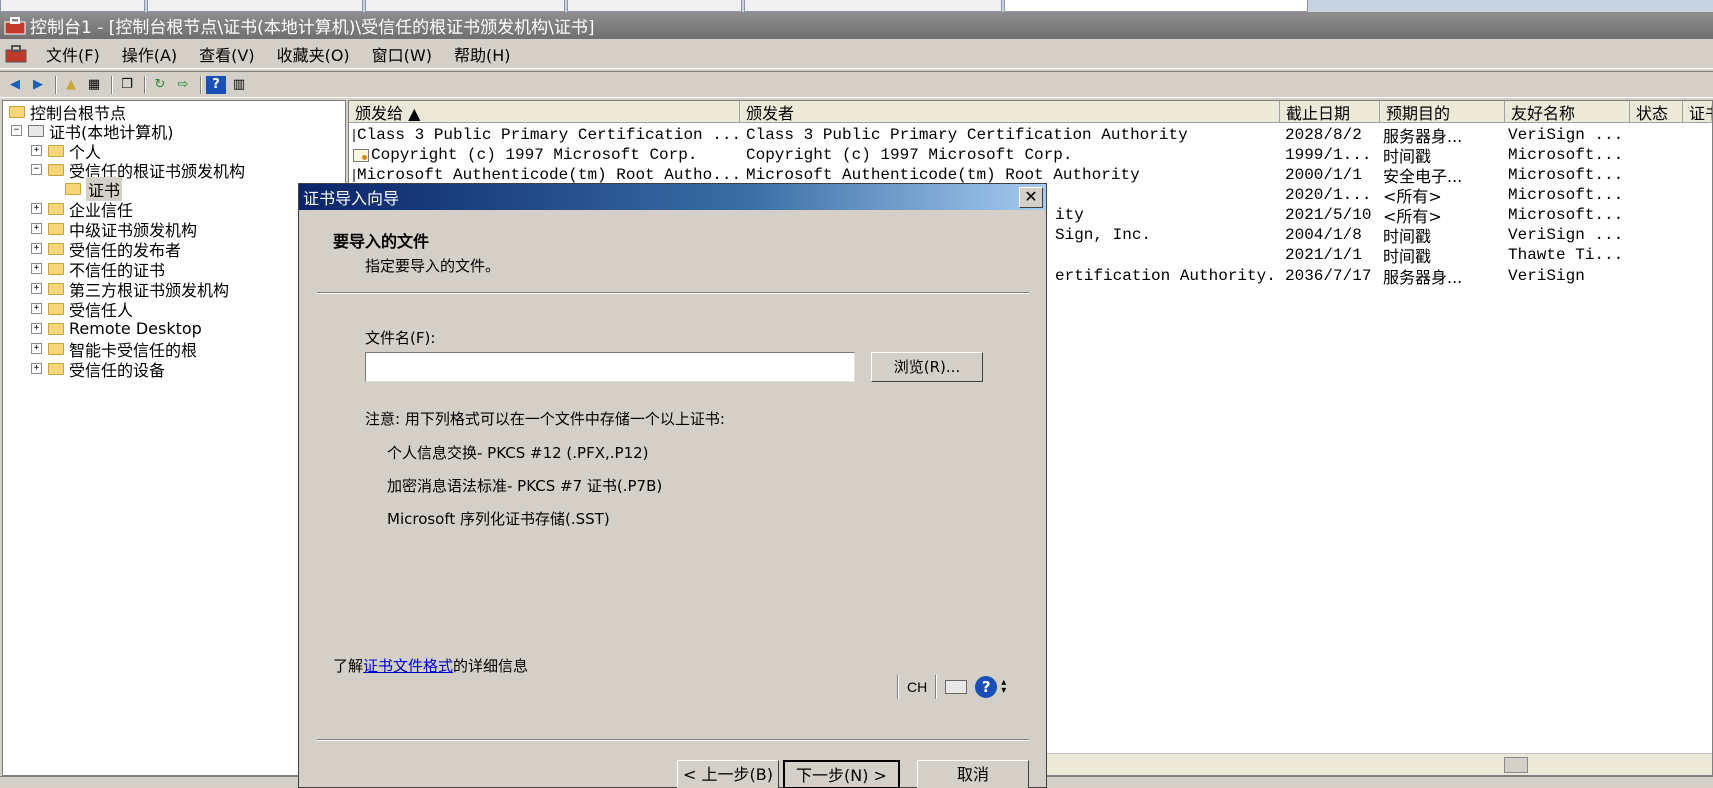 The image size is (1713, 788). Describe the element at coordinates (312, 28) in the screenshot. I see `window-title: 控制台1 - [控制台根节点\证书(本地计算机)\受信任的根证书颁发机构\证书]` at that location.